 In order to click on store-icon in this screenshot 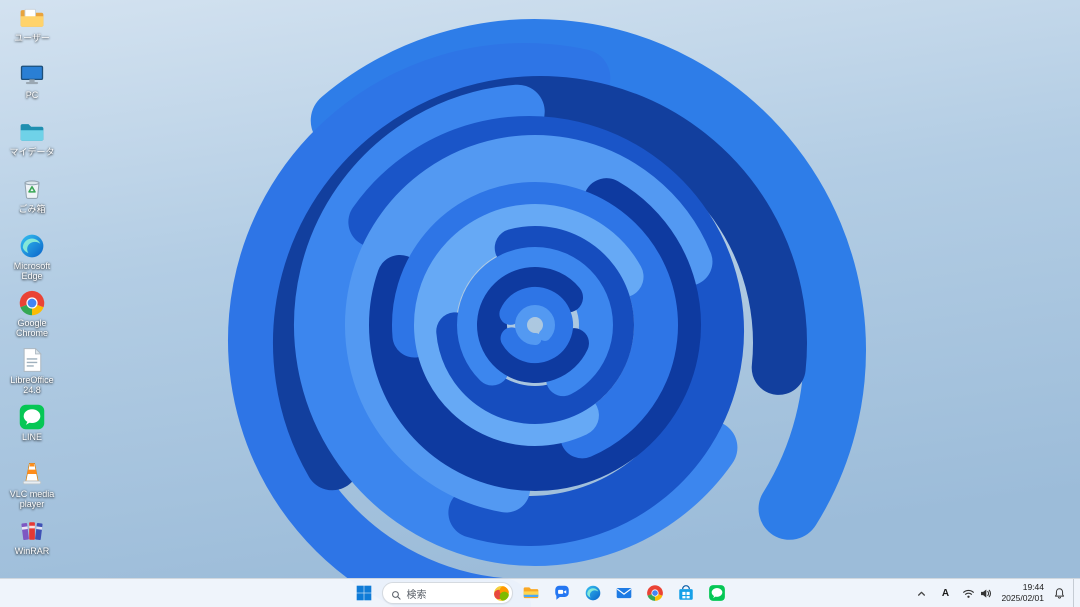, I will do `click(686, 593)`.